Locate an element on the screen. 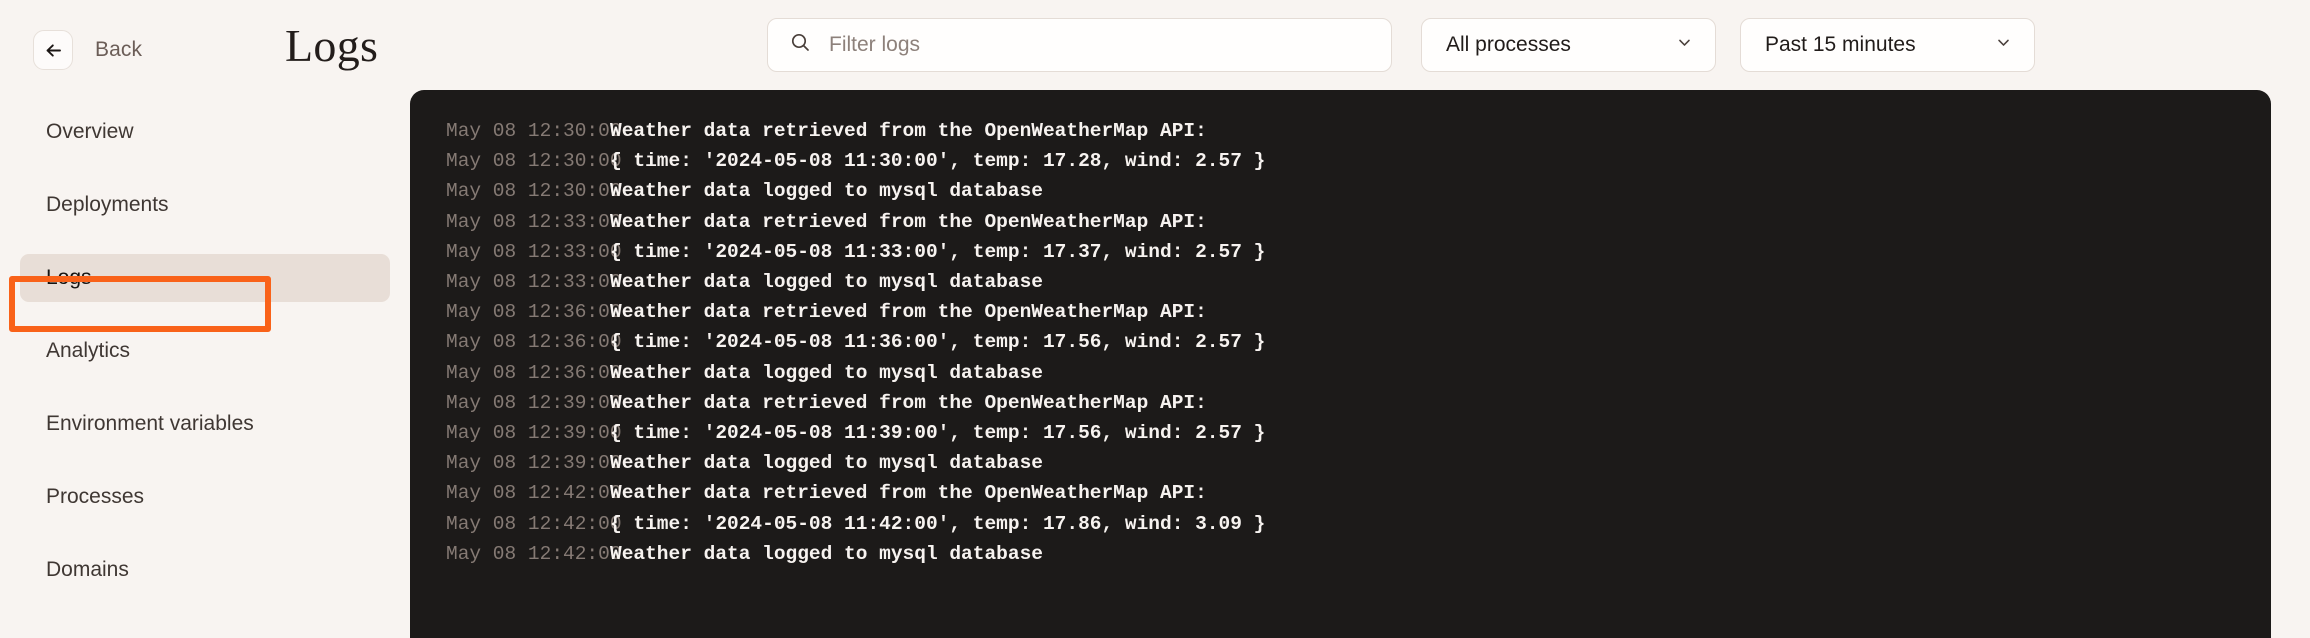  process-filter-dropdown: All processes is located at coordinates (1568, 45).